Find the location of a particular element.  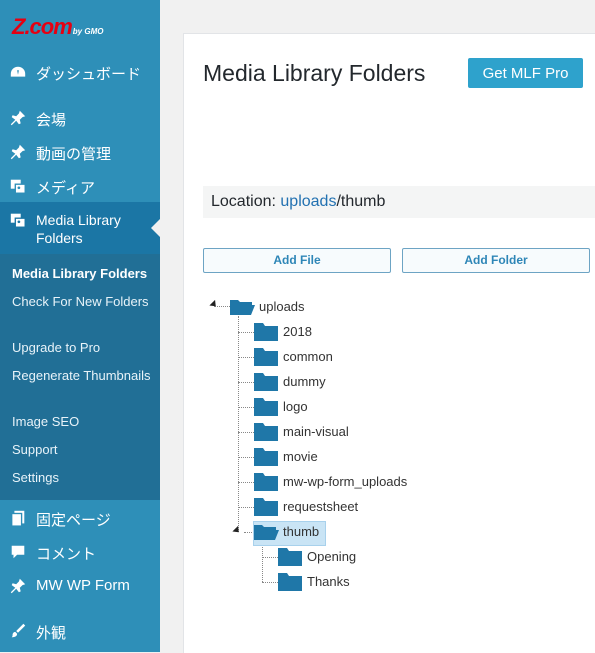

submenu-item-check-new-folders: Check For New Folders is located at coordinates (82, 302).